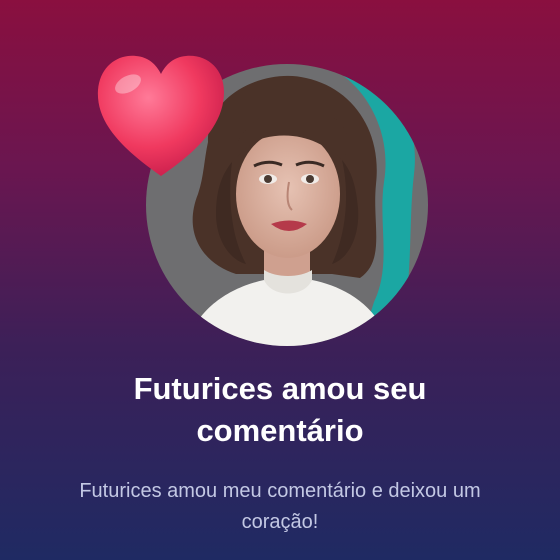 Image resolution: width=560 pixels, height=560 pixels. I want to click on notification-title: Futurices amou seu comentário, so click(280, 409).